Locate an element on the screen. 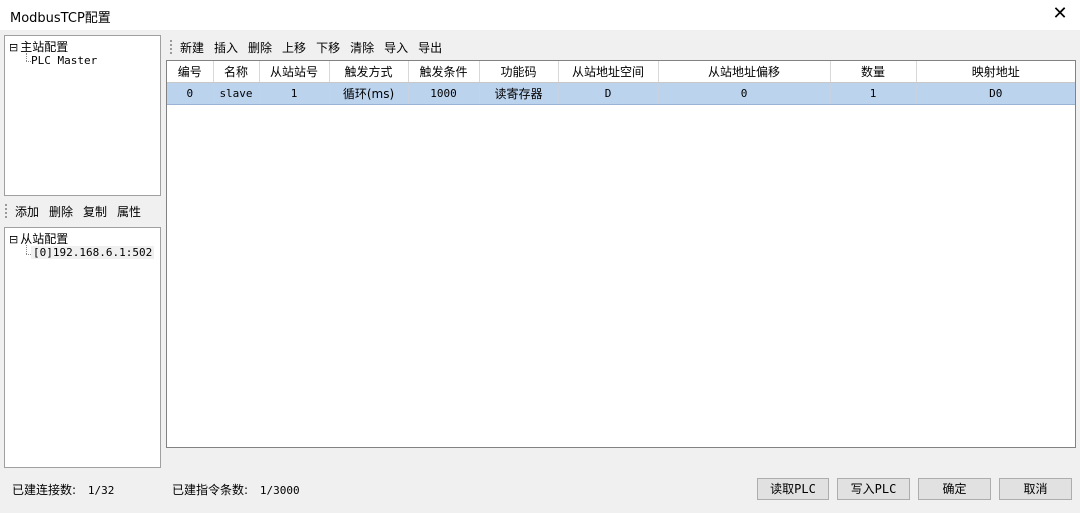  column-header-trigger-condition: 触发条件 is located at coordinates (444, 72).